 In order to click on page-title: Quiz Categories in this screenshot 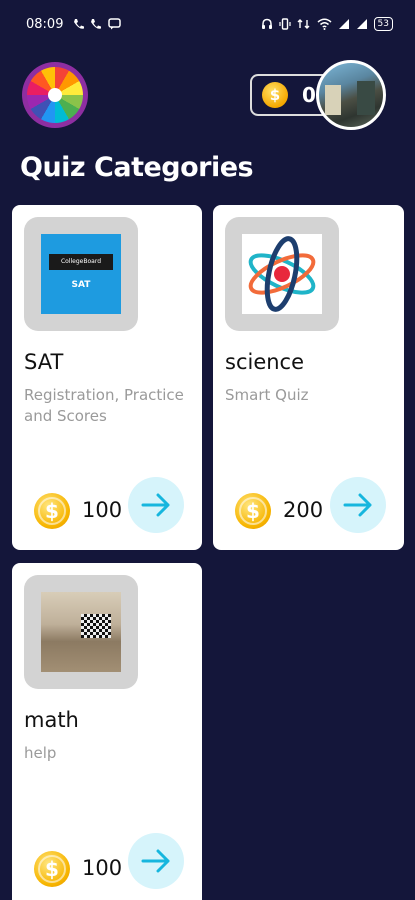, I will do `click(137, 167)`.